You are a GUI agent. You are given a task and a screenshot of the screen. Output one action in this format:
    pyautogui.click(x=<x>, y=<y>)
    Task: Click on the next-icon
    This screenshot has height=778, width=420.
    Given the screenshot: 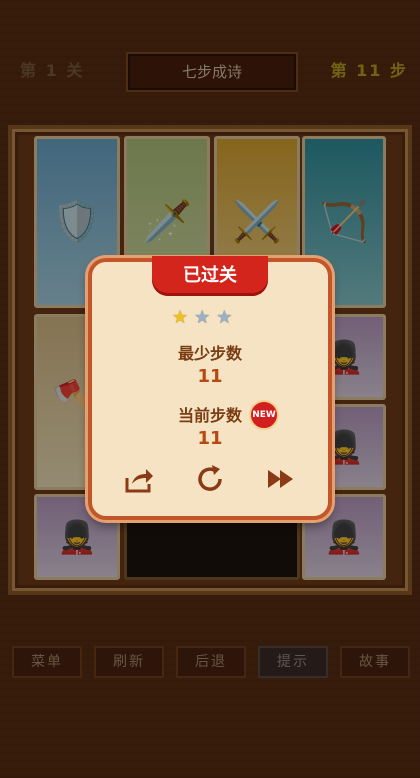 What is the action you would take?
    pyautogui.click(x=280, y=479)
    